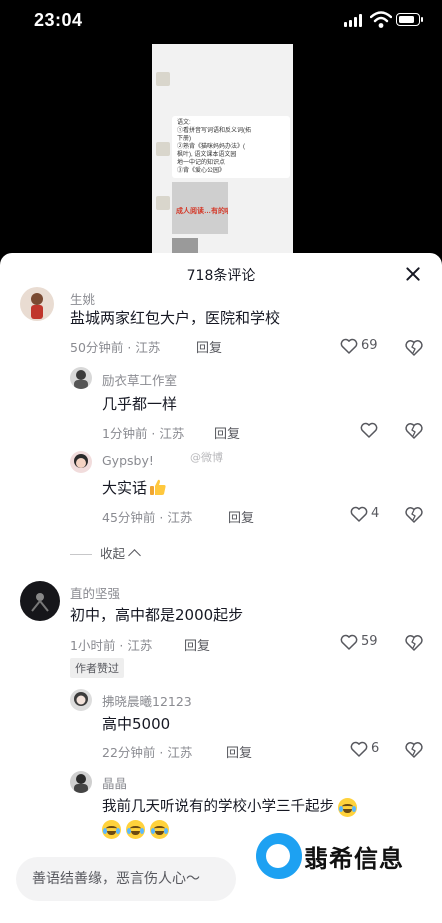 The image size is (442, 923). Describe the element at coordinates (202, 211) in the screenshot. I see `chat-image-caption: 成人阅读…有的呢让之心呢?` at that location.